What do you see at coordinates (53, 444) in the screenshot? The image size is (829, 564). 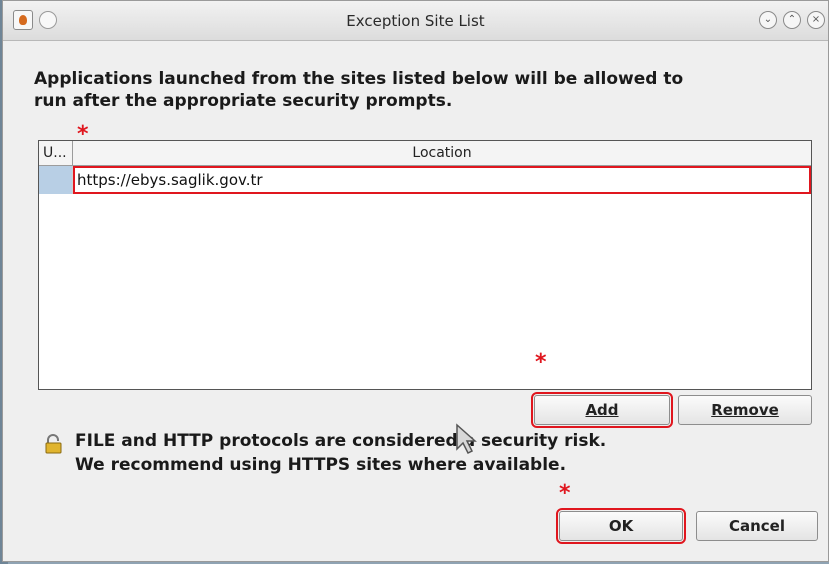 I see `lock-icon` at bounding box center [53, 444].